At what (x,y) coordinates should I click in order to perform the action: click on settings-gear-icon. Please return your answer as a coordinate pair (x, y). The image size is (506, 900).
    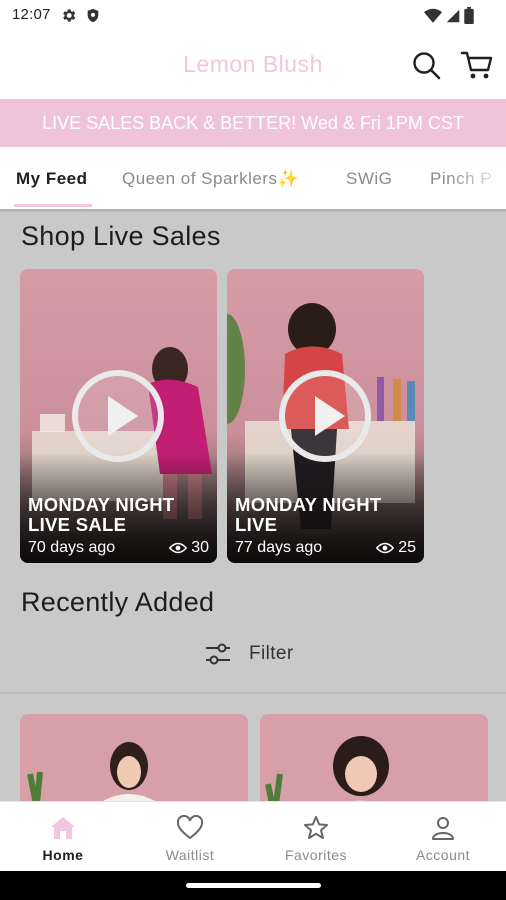
    Looking at the image, I should click on (69, 15).